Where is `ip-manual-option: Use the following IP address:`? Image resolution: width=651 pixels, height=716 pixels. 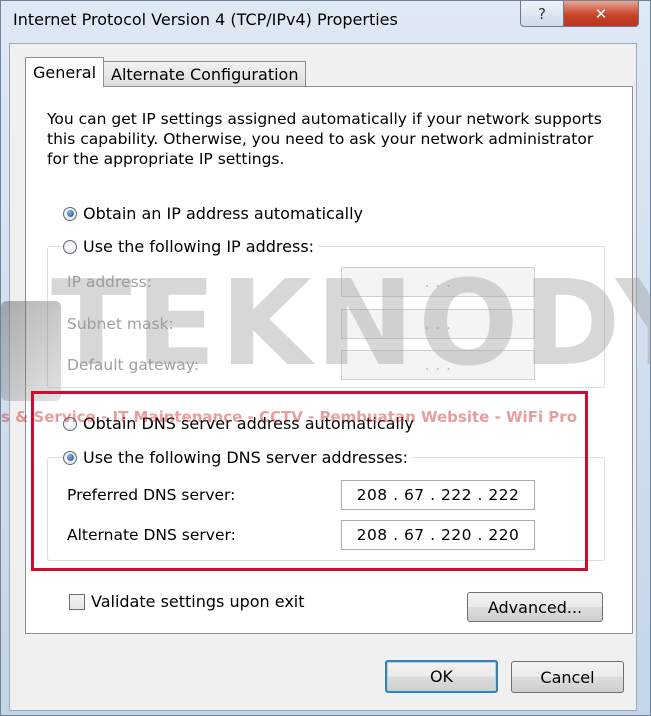 ip-manual-option: Use the following IP address: is located at coordinates (191, 246).